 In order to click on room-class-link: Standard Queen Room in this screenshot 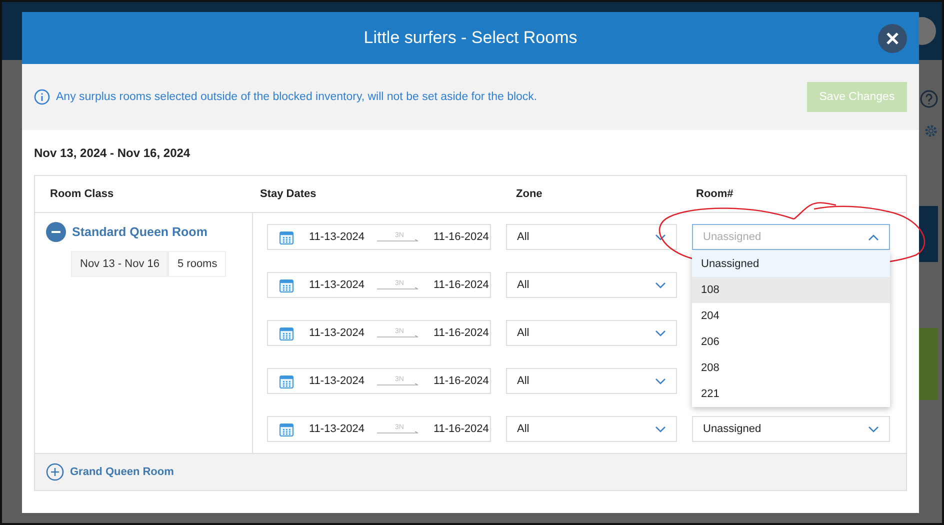, I will do `click(140, 232)`.